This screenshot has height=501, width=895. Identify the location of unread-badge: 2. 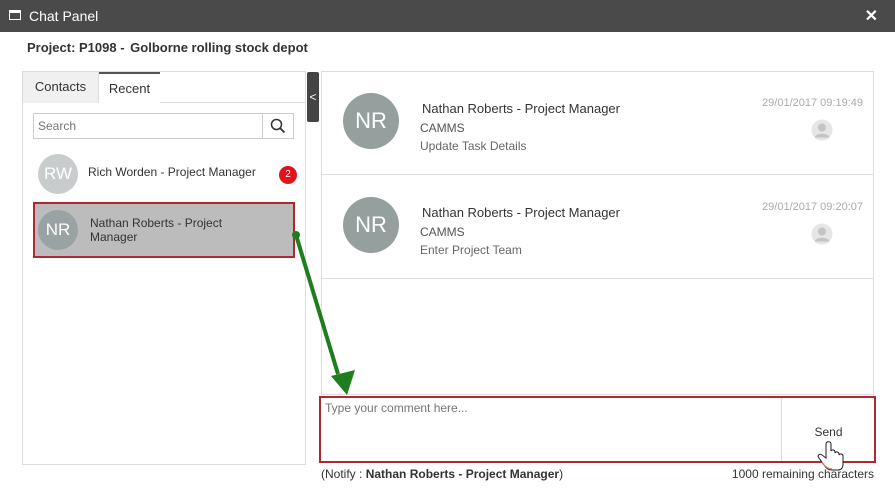
(288, 175).